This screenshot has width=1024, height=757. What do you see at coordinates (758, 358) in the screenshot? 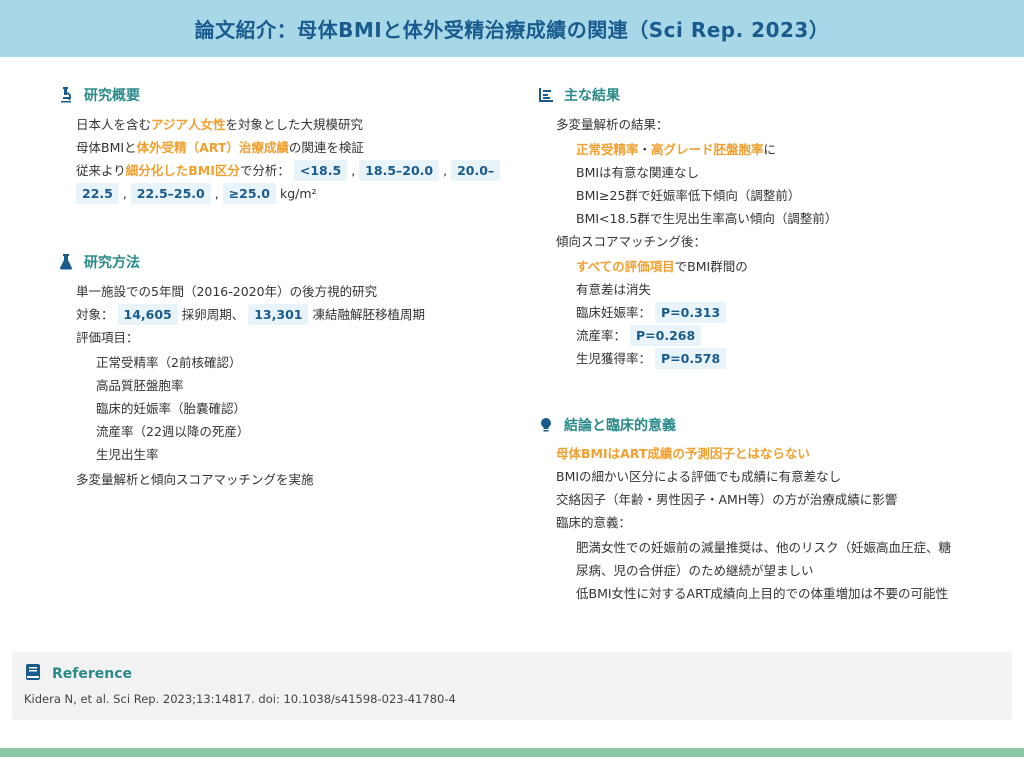
I see `p-value-row: 生児獲得率： P=0.578` at bounding box center [758, 358].